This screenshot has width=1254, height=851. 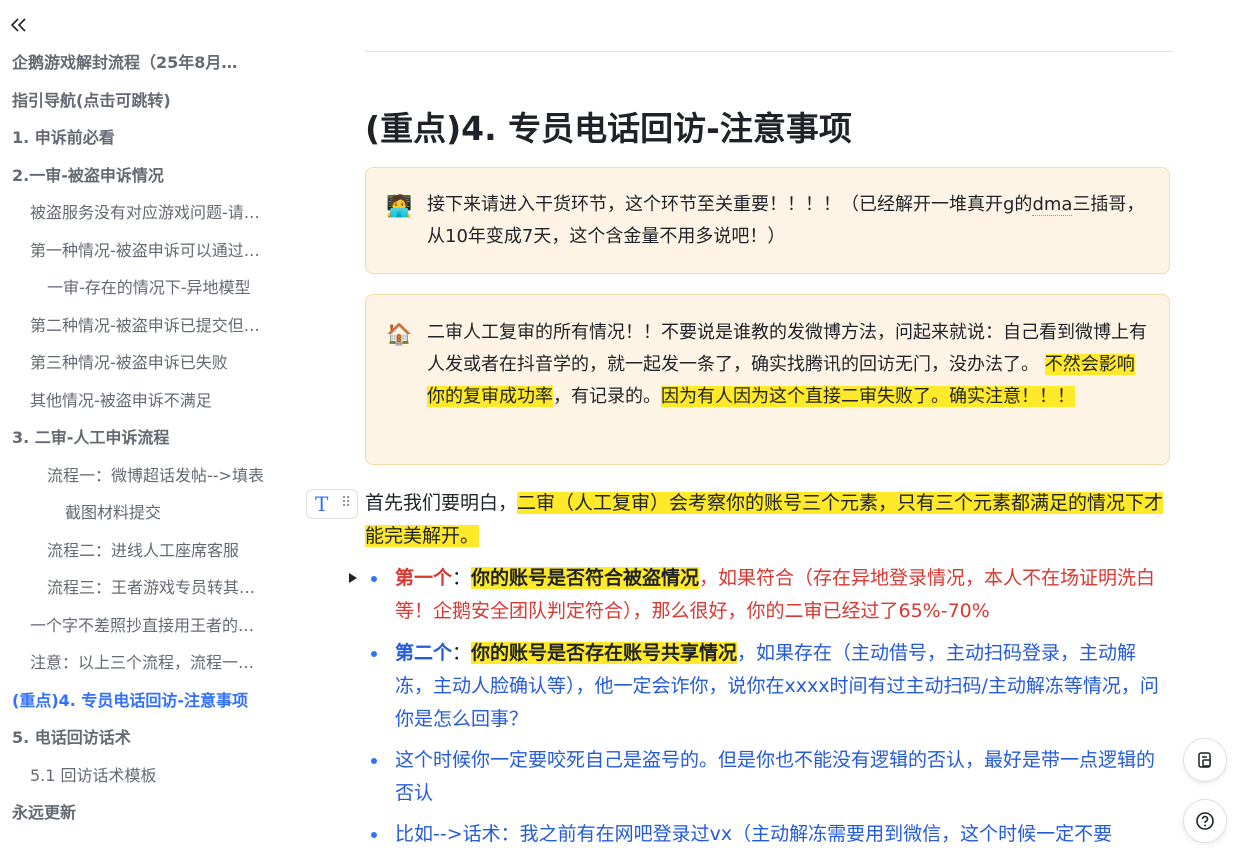 I want to click on highlighted-text: 你的账号是否存在账号共享情况, so click(x=604, y=653).